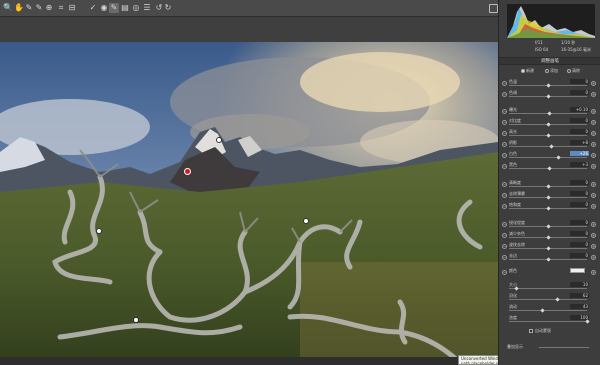  What do you see at coordinates (104, 8) in the screenshot?
I see `red-eye-icon: ◉` at bounding box center [104, 8].